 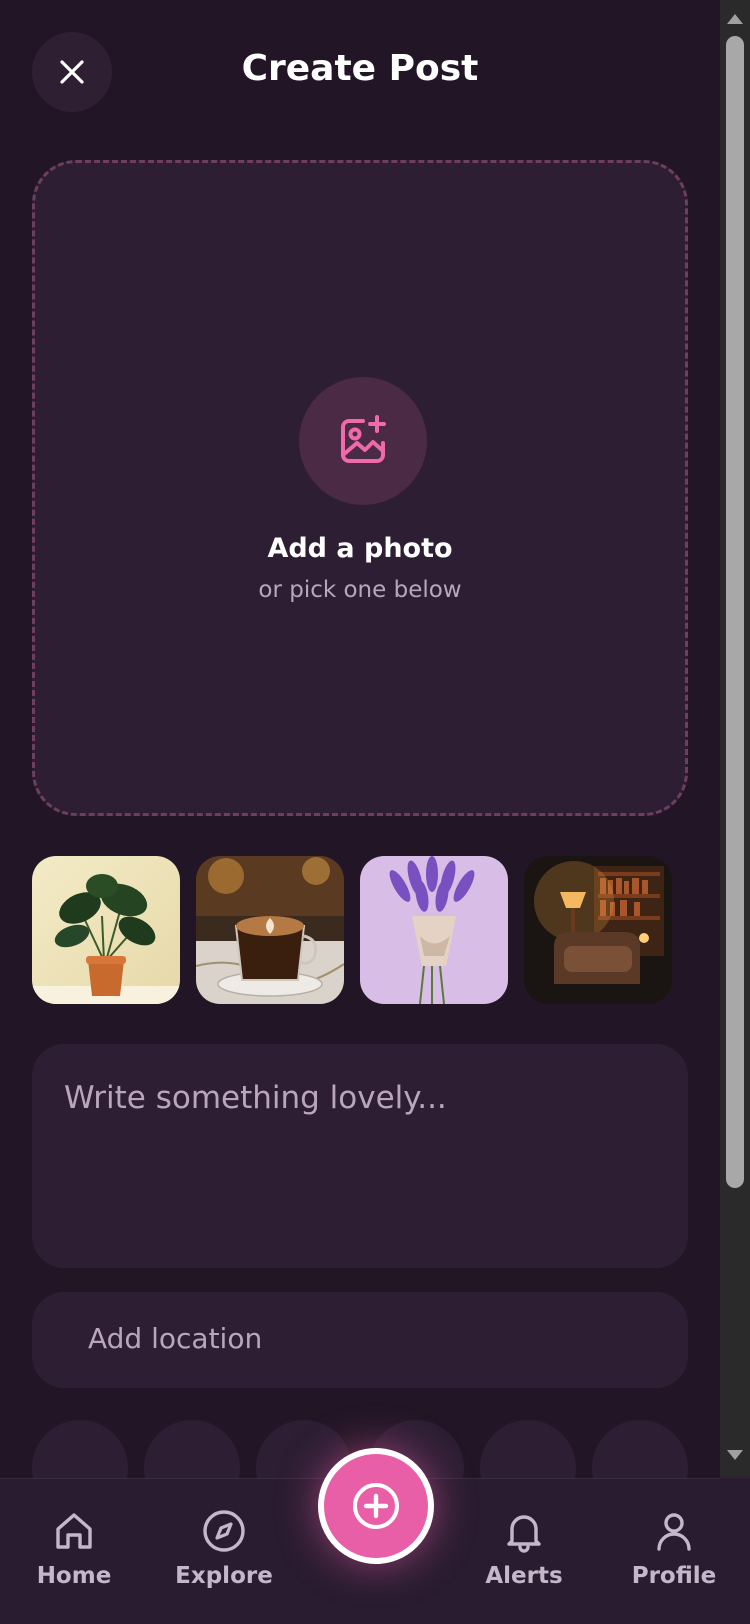 I want to click on nav-explore: Explore, so click(x=224, y=1548).